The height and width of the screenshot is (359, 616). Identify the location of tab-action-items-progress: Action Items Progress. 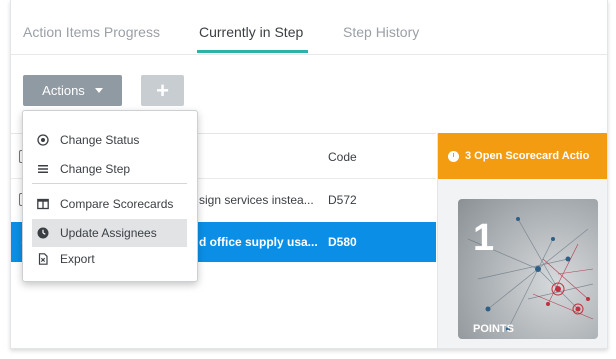
(91, 32).